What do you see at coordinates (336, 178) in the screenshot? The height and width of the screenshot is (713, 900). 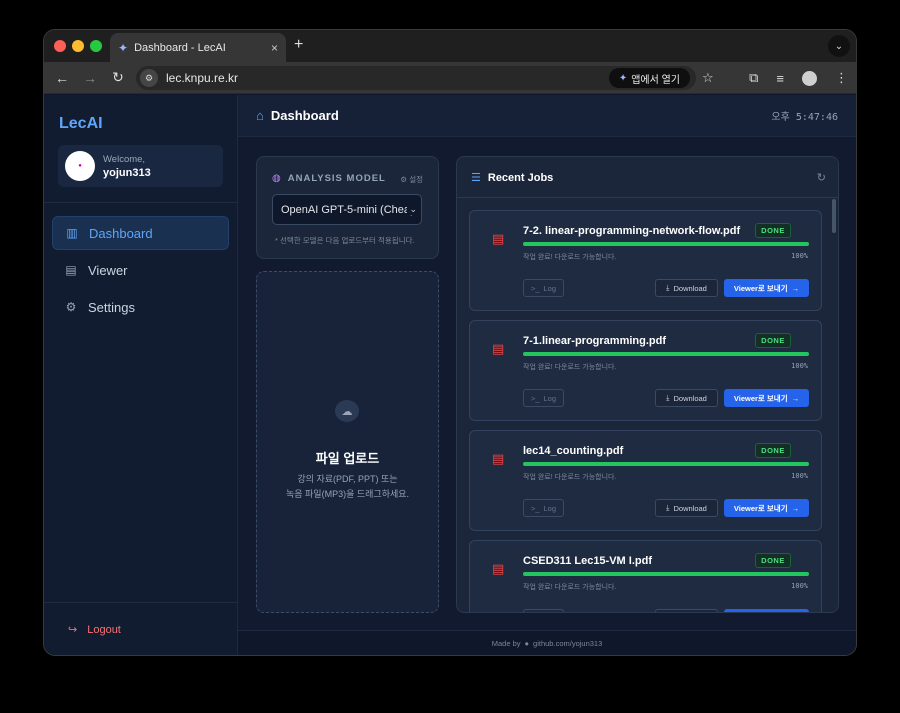 I see `model-panel-label: ANALYSIS MODEL` at bounding box center [336, 178].